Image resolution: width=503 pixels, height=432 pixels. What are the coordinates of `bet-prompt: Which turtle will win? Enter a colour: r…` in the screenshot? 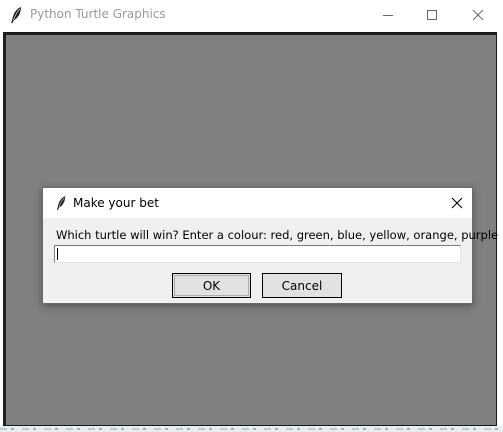 It's located at (277, 235).